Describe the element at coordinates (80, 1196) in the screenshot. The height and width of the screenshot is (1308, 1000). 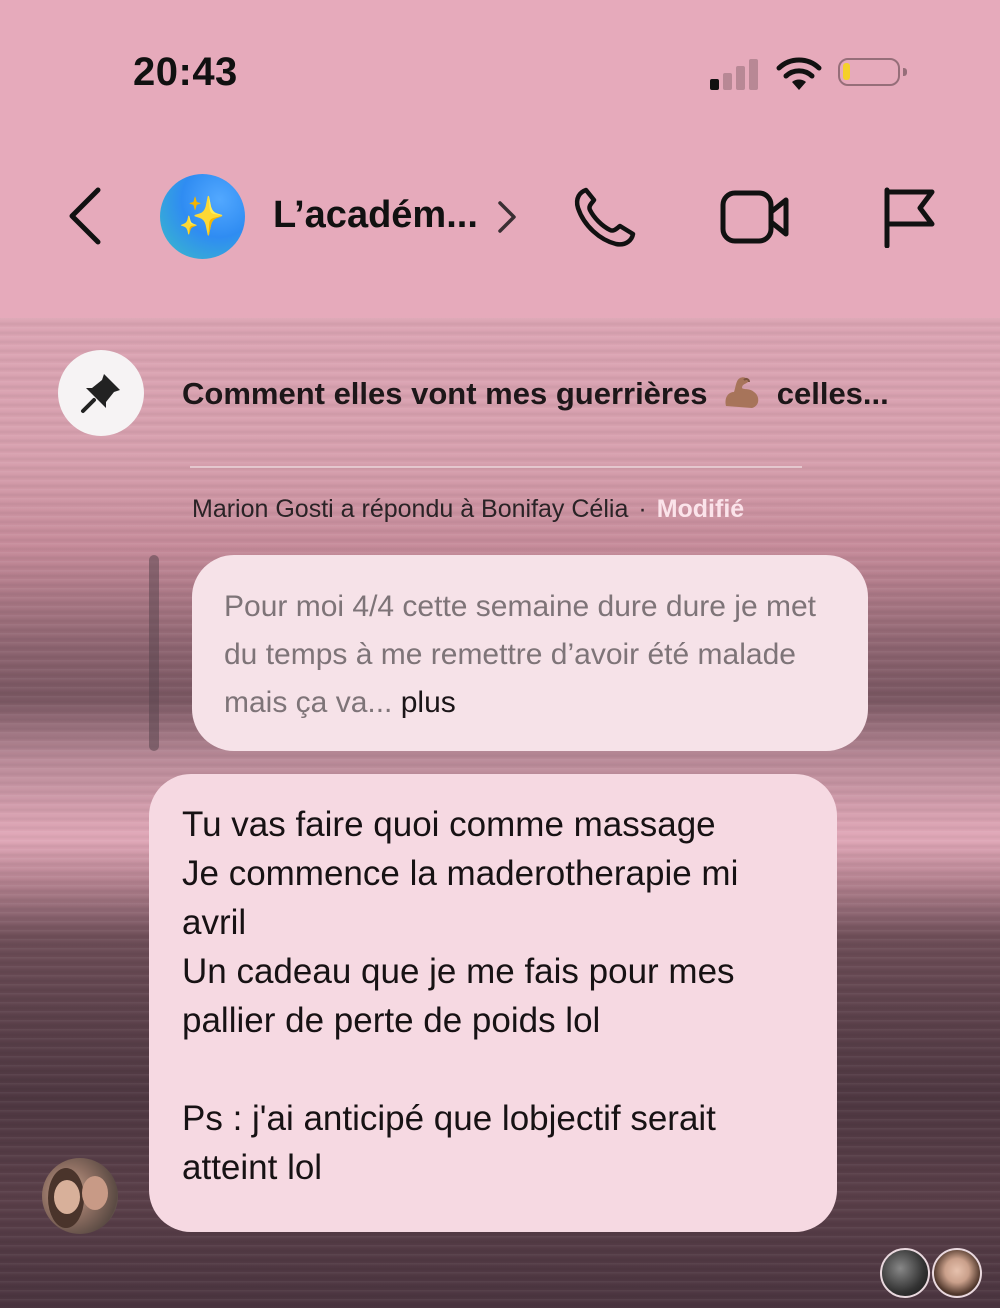
I see `sender-avatar` at that location.